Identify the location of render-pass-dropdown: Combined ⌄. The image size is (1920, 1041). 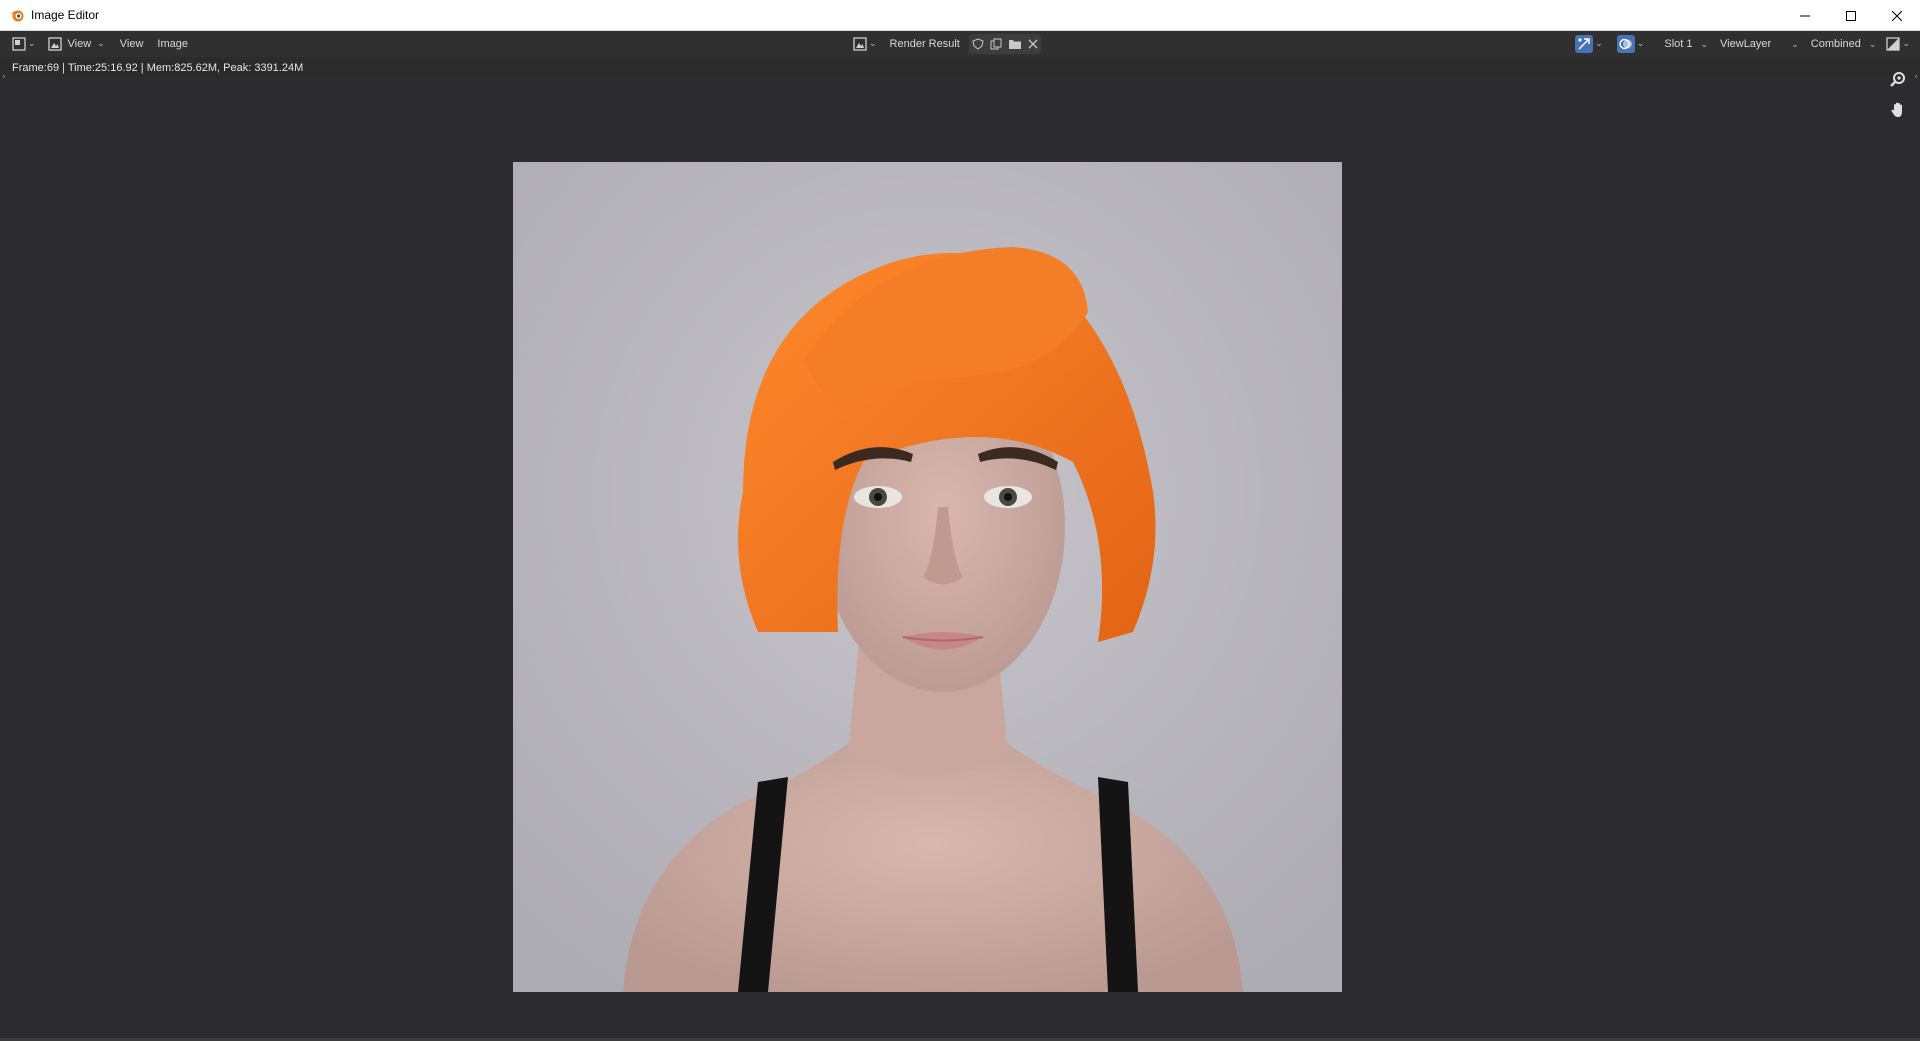
(1844, 44).